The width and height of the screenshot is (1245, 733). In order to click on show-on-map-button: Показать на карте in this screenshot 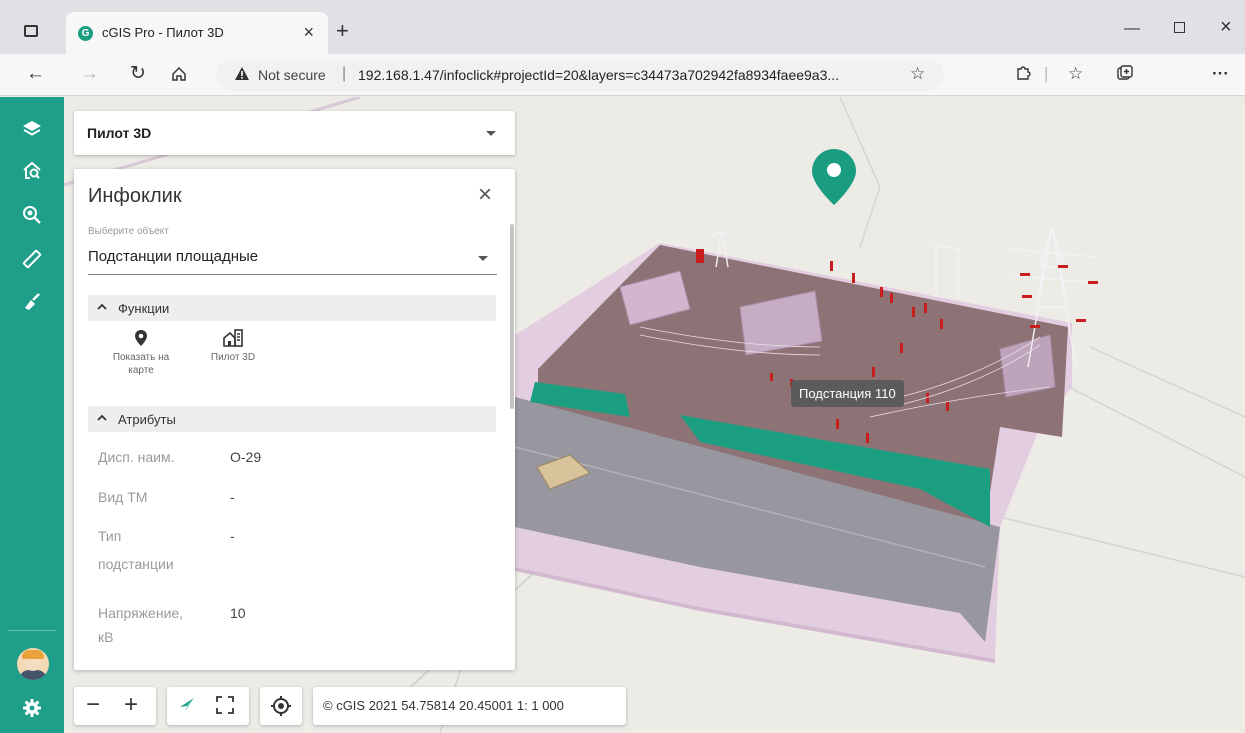, I will do `click(141, 353)`.